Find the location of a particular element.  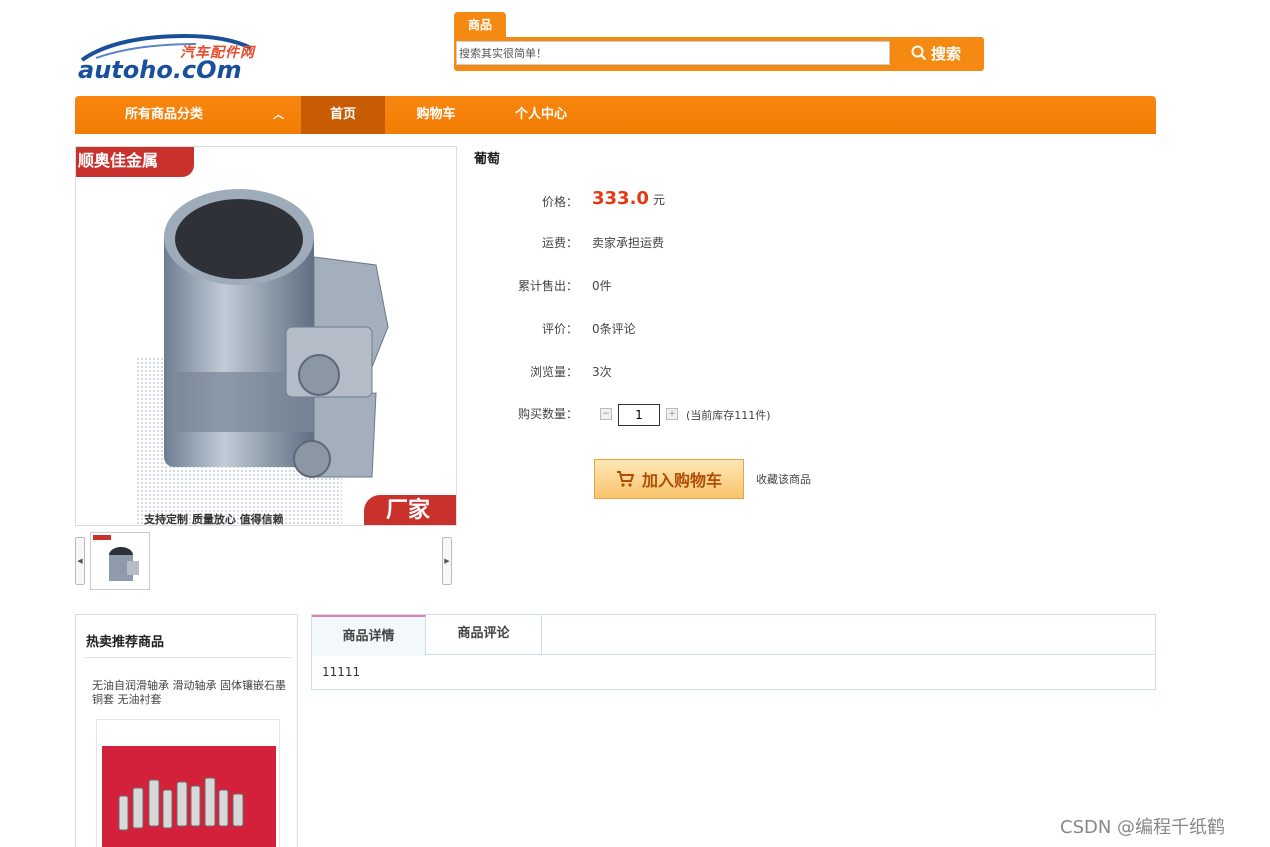

logo-english-text: autoho.cOm is located at coordinates (160, 70).